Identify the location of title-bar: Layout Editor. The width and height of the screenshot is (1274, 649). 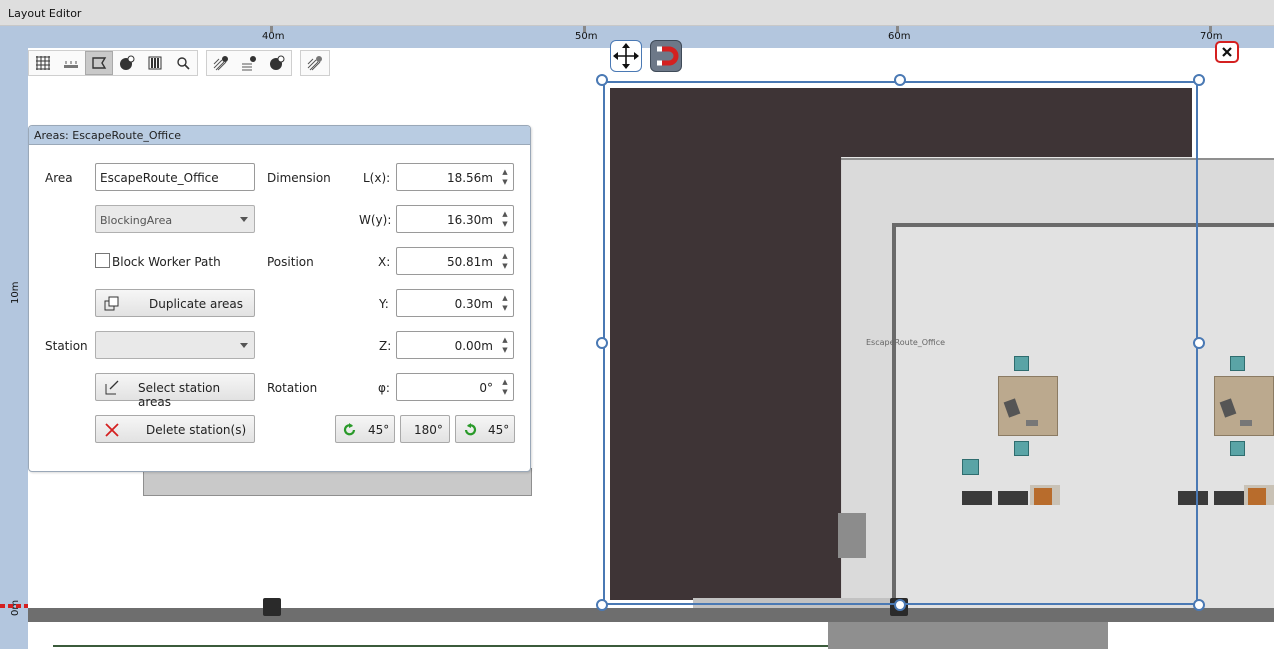
(637, 13).